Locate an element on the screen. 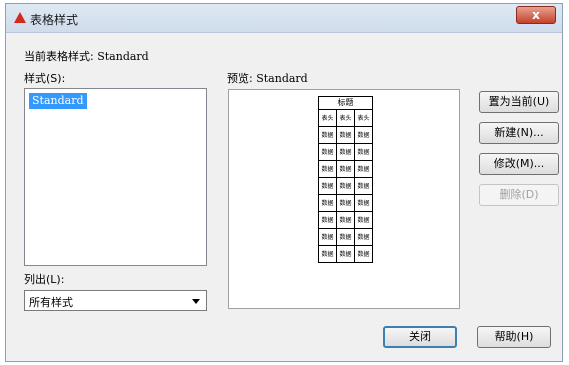 The height and width of the screenshot is (365, 569). delete-button: 删除(D) is located at coordinates (519, 195).